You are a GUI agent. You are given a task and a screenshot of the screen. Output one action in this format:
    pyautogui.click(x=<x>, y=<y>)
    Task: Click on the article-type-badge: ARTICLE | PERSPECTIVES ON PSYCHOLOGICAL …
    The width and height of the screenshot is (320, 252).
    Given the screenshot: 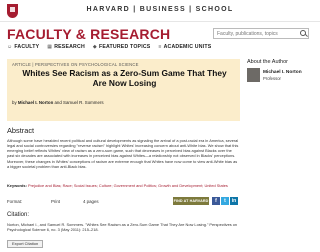 What is the action you would take?
    pyautogui.click(x=75, y=64)
    